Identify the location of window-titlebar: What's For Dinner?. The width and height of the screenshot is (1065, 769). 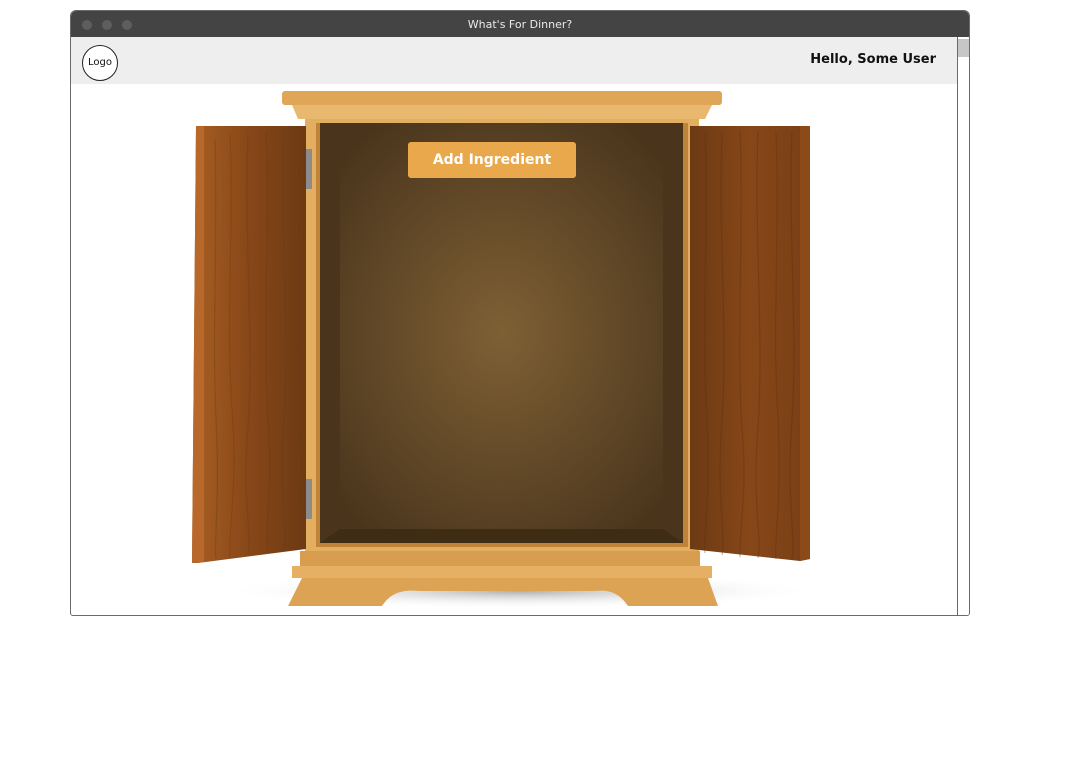
(520, 24).